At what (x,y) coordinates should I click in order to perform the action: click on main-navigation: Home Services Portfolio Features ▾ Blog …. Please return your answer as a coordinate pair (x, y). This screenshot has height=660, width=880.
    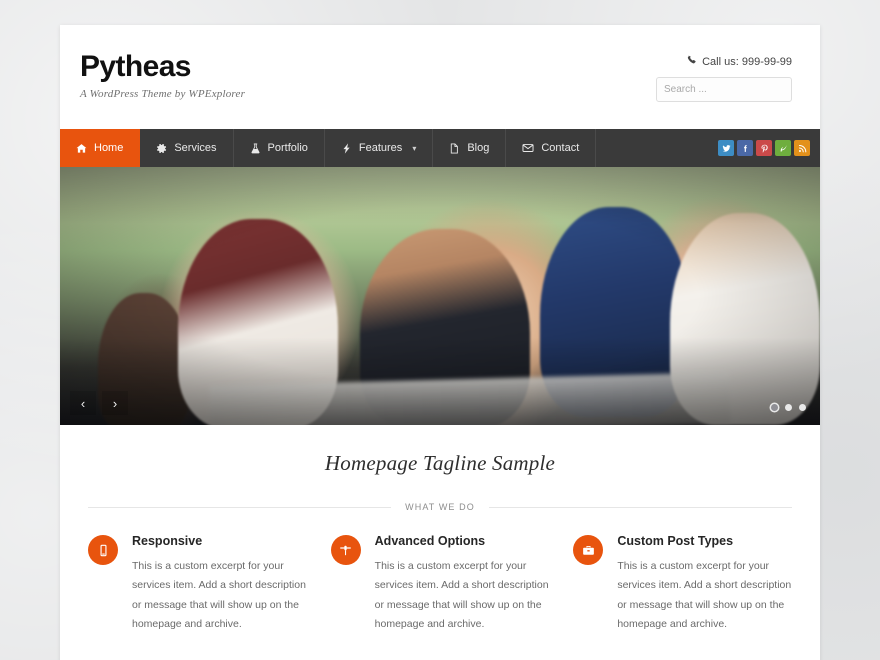
    Looking at the image, I should click on (440, 148).